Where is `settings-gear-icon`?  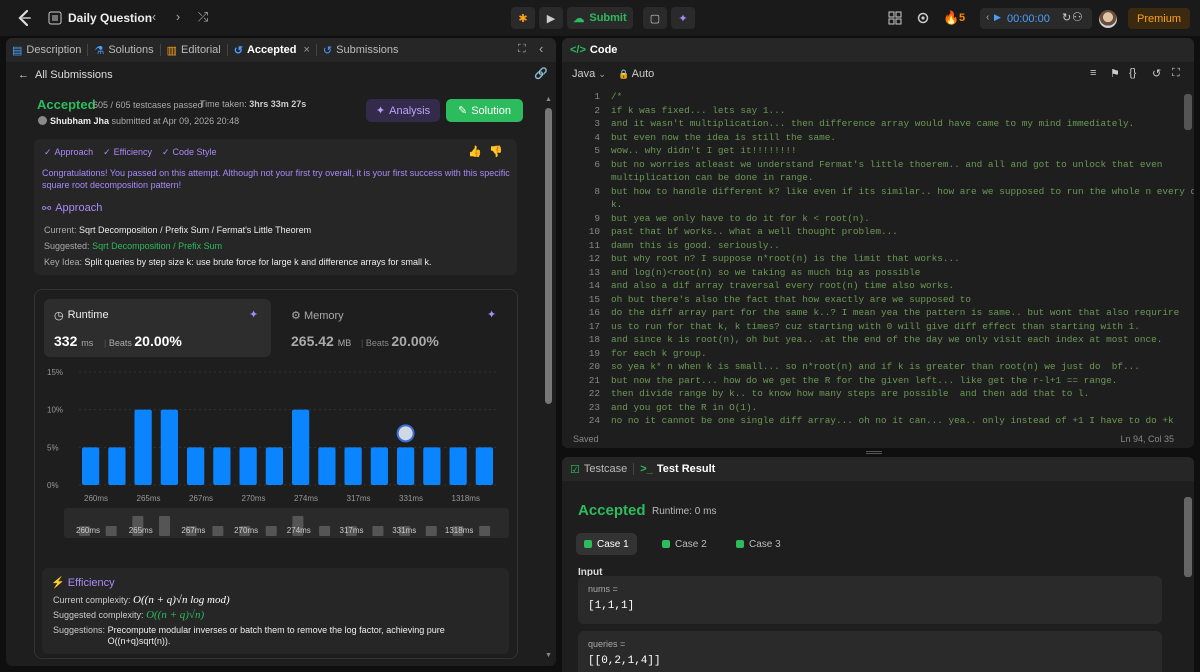 settings-gear-icon is located at coordinates (923, 18).